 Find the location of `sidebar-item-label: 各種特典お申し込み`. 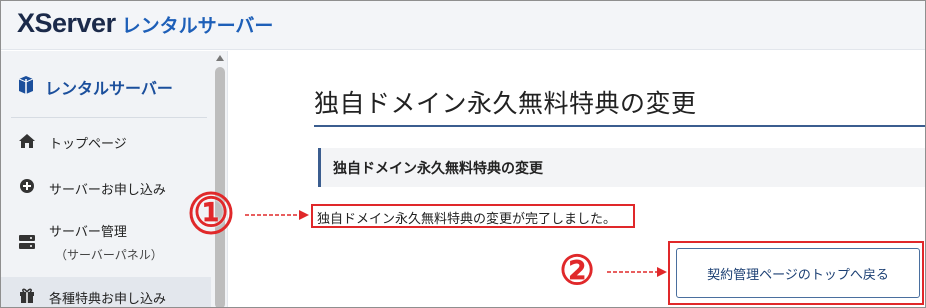

sidebar-item-label: 各種特典お申し込み is located at coordinates (108, 299).